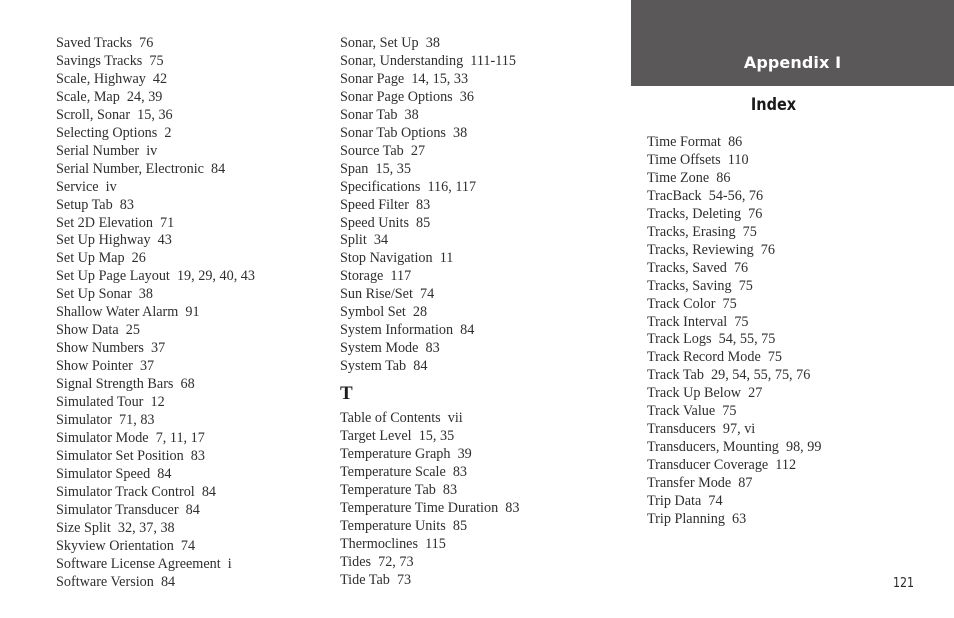 The width and height of the screenshot is (954, 618). Describe the element at coordinates (698, 159) in the screenshot. I see `index-entry: Time Offsets 110` at that location.